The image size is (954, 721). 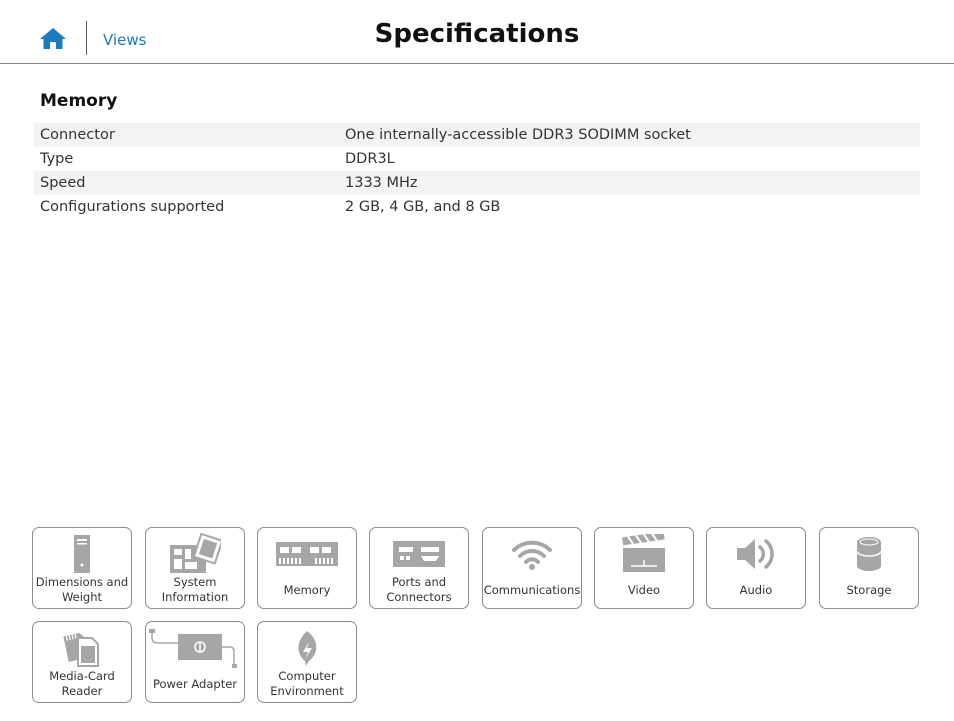 I want to click on leaf-icon, so click(x=307, y=648).